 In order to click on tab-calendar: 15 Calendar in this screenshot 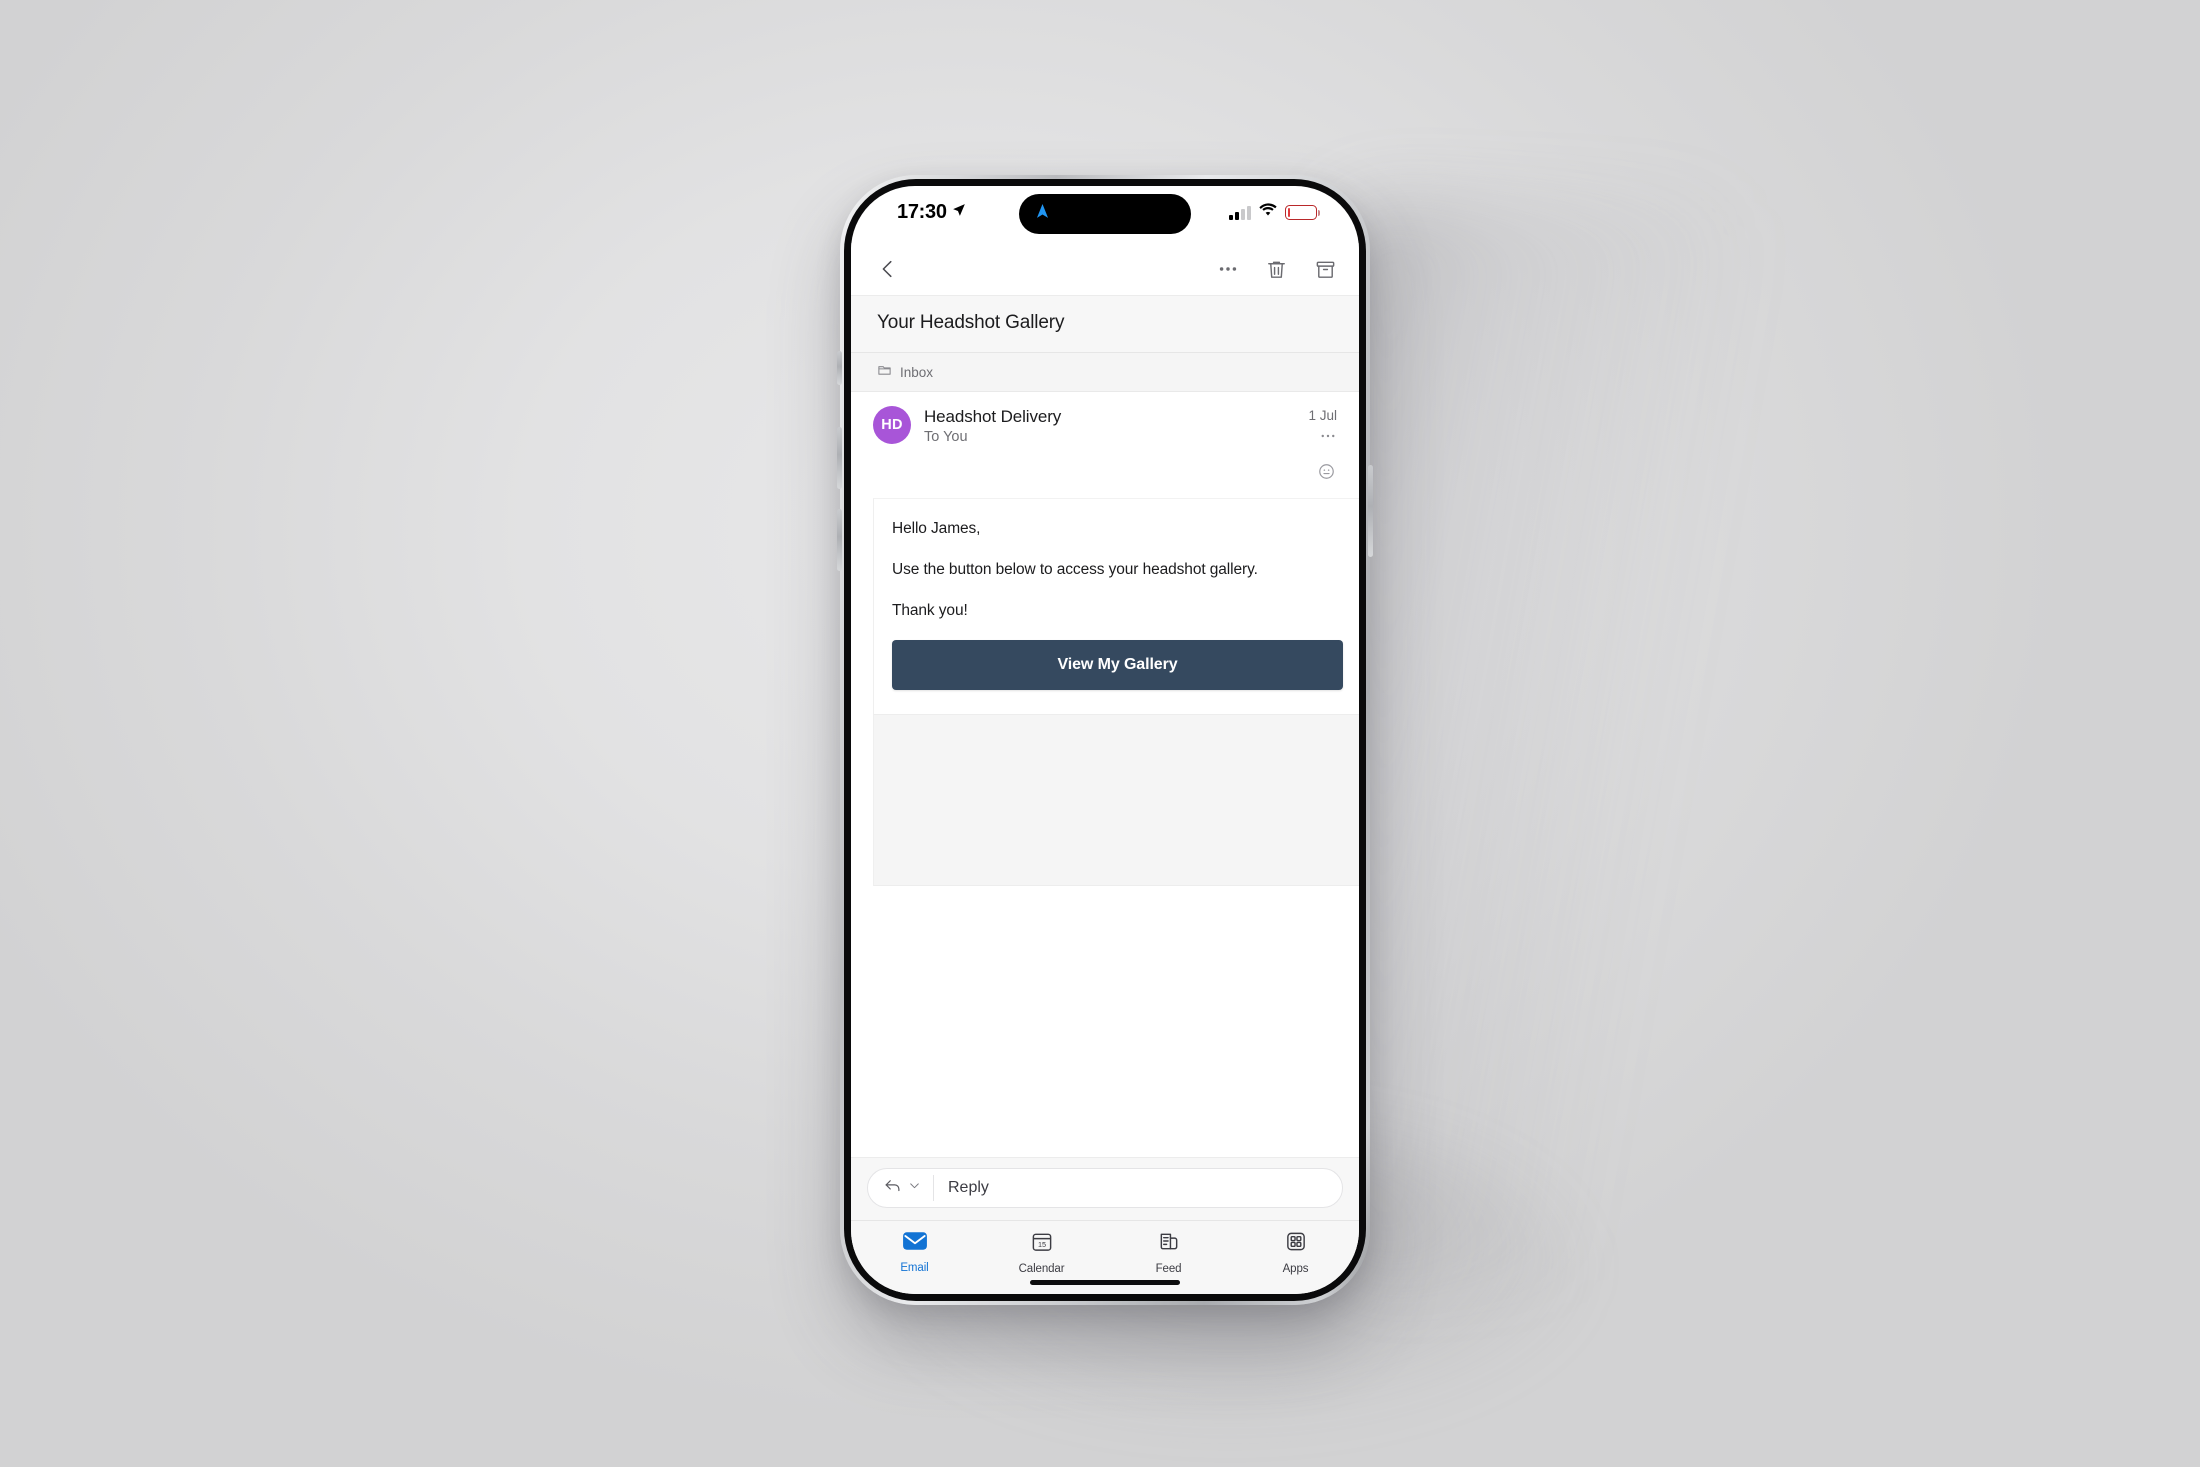, I will do `click(1041, 1252)`.